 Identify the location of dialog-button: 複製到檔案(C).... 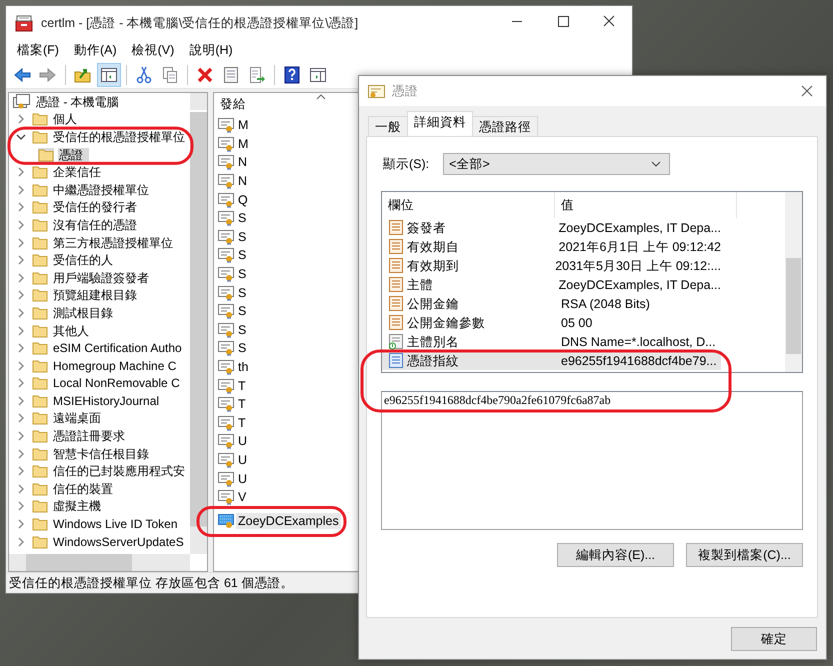
(744, 555).